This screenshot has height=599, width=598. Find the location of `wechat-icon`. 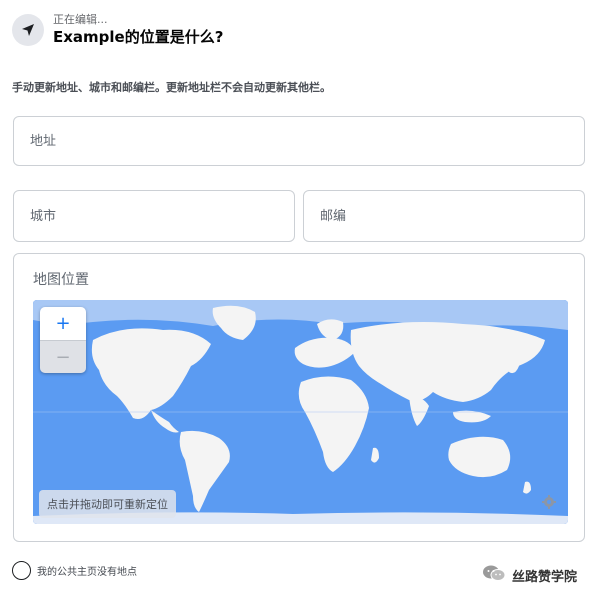

wechat-icon is located at coordinates (494, 575).